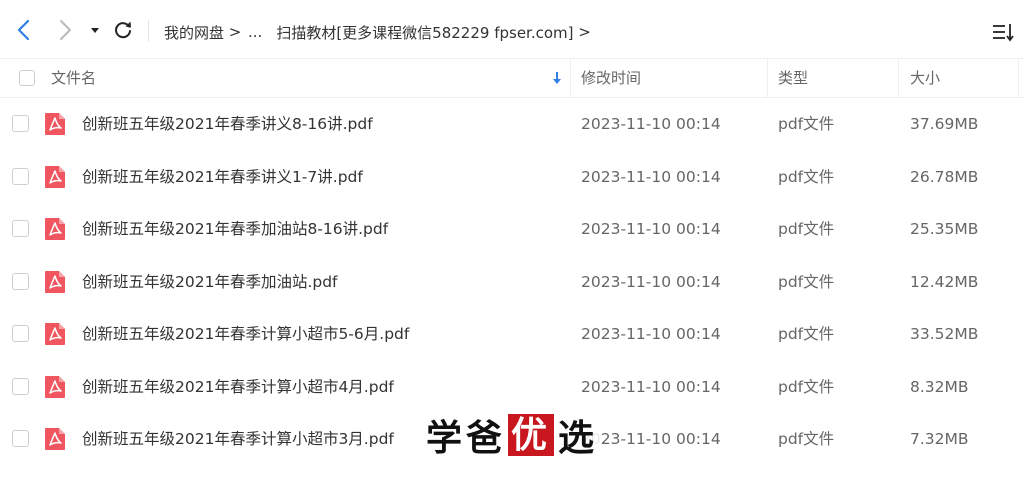 The height and width of the screenshot is (495, 1024). What do you see at coordinates (238, 439) in the screenshot?
I see `file-name: 创新班五年级2021年春季计算小超市3月.pdf` at bounding box center [238, 439].